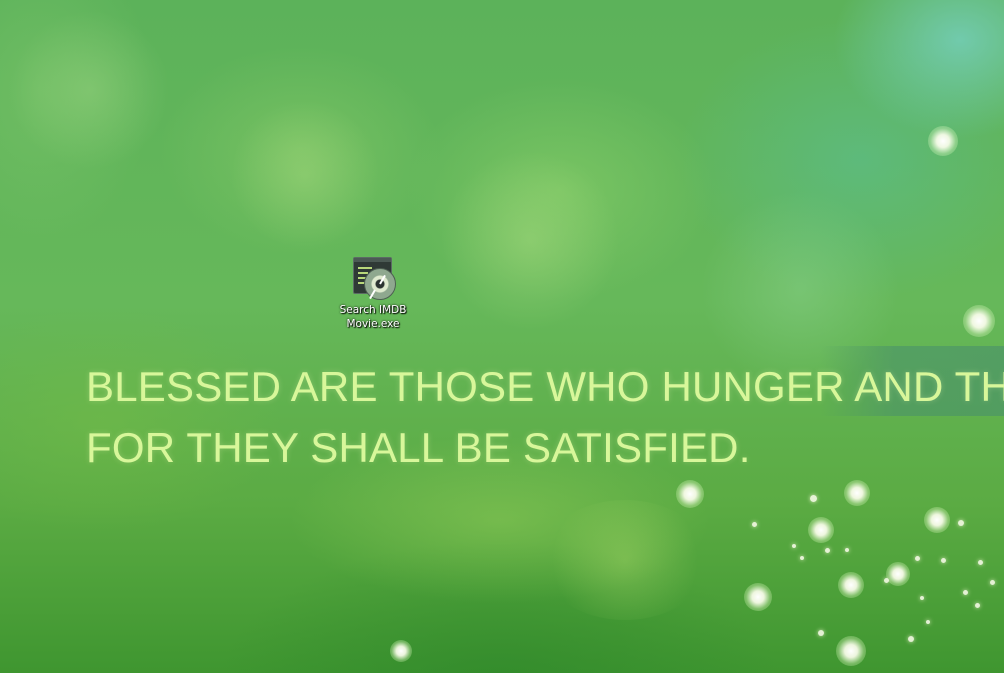 This screenshot has height=673, width=1004. I want to click on verse-line-2: FOR THEY SHALL BE SATISFIED., so click(418, 447).